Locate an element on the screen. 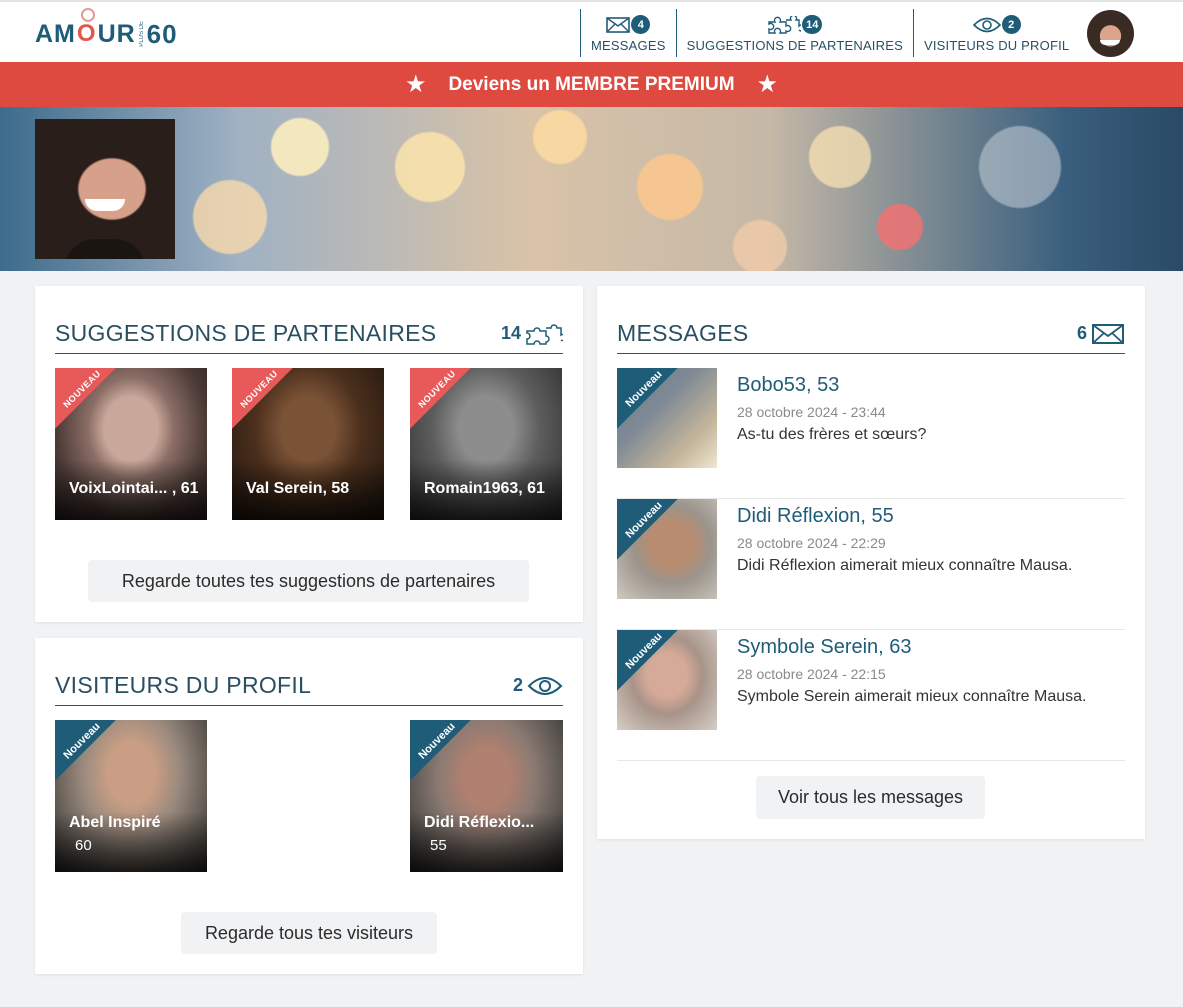 The height and width of the screenshot is (1007, 1183). site-logo: AM O UR PLUS DE 60 is located at coordinates (106, 30).